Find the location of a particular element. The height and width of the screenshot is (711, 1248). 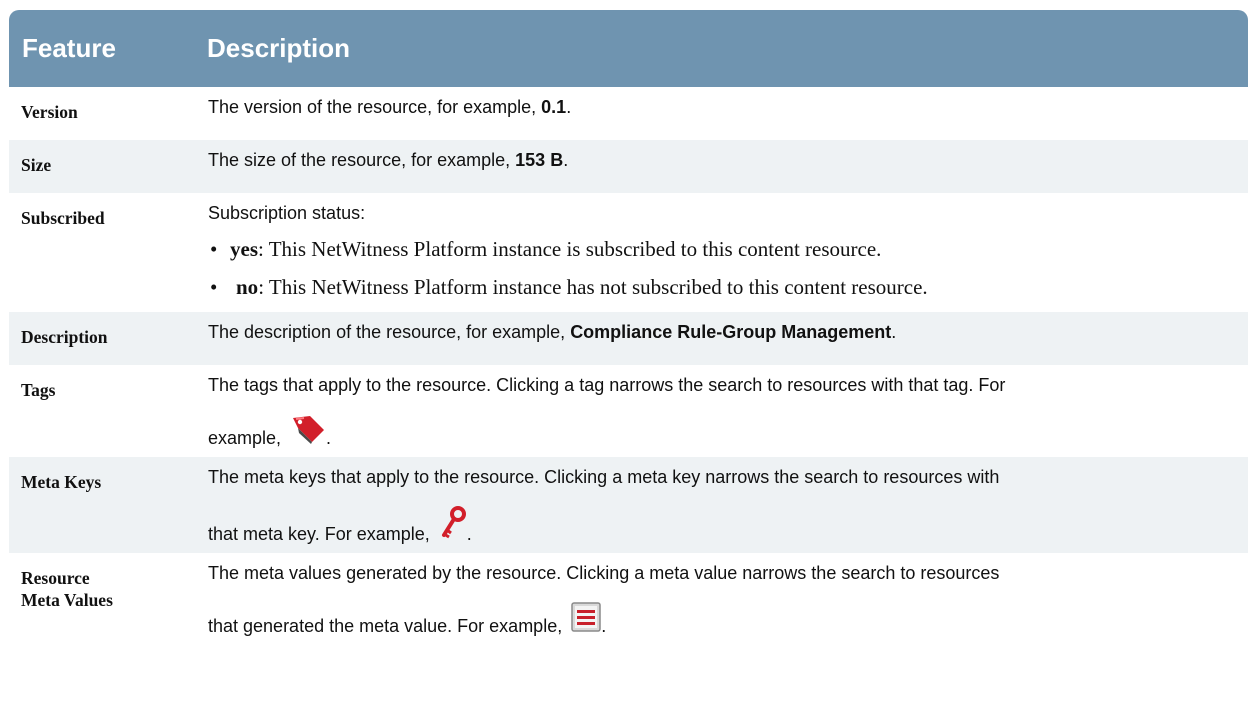

feature-label: Subscribed is located at coordinates (63, 218).